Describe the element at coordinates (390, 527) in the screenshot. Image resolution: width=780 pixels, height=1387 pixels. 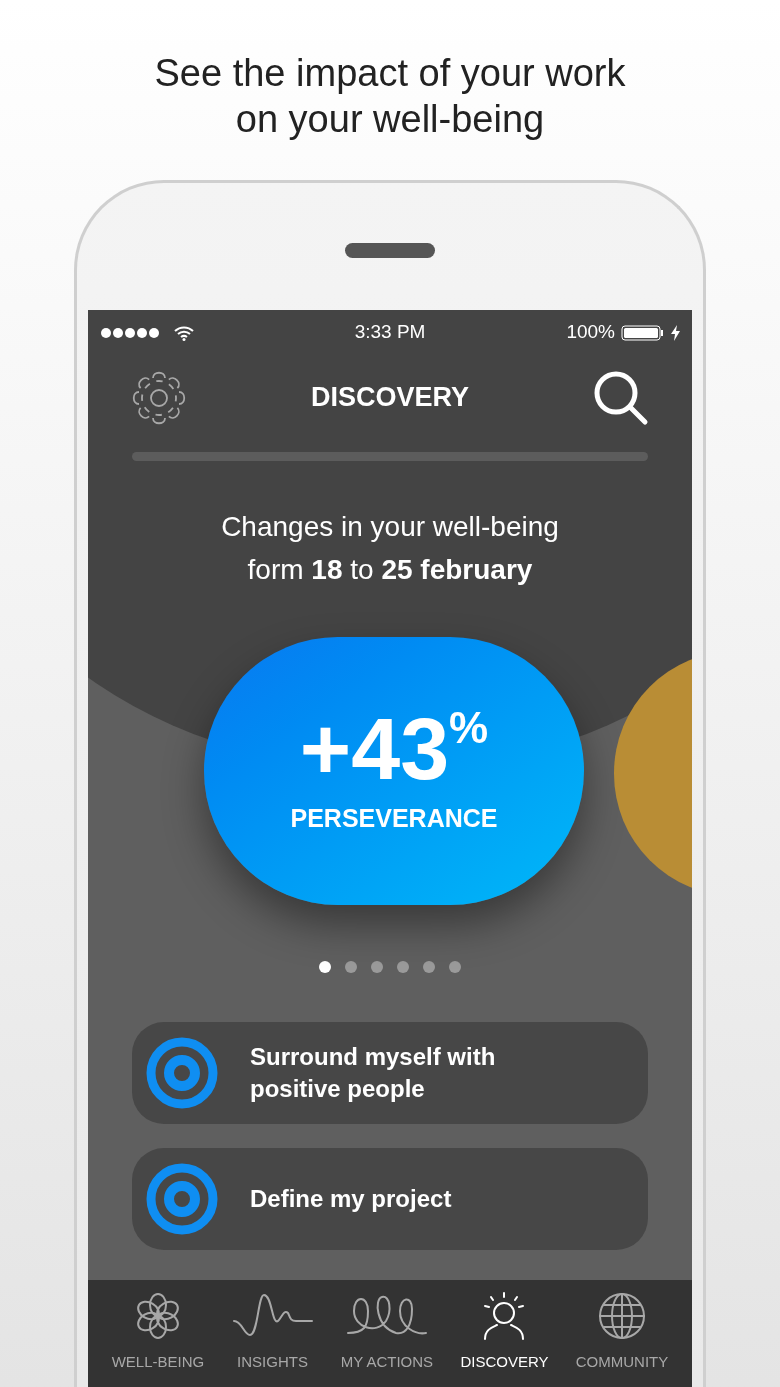
I see `summary-text: Changes in your well-being` at that location.